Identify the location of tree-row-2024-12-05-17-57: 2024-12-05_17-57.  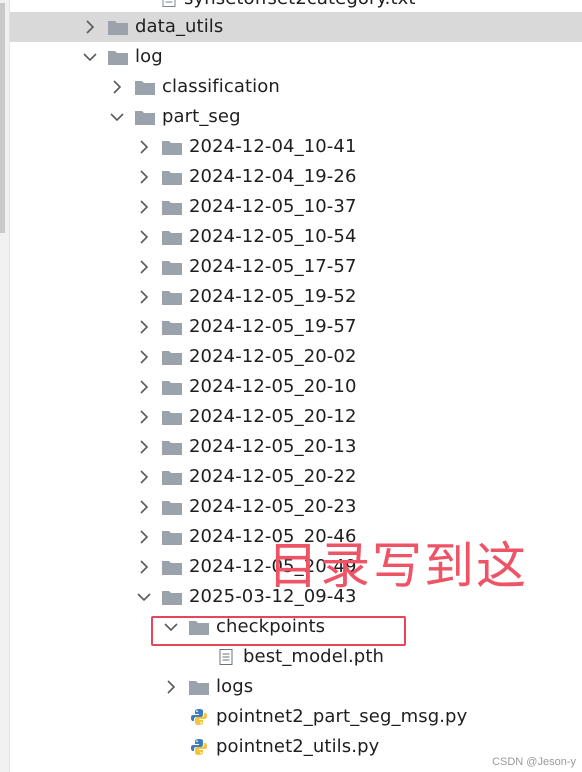
(296, 267).